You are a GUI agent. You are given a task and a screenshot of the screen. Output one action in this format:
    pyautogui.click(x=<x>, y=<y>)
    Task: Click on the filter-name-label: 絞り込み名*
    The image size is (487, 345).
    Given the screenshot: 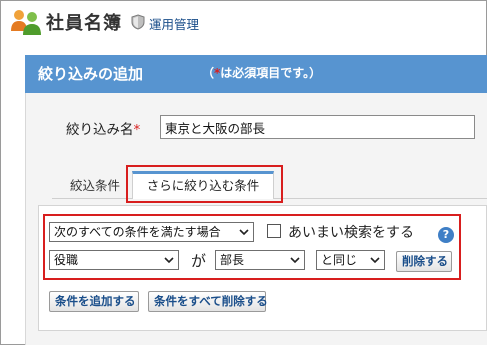 What is the action you would take?
    pyautogui.click(x=103, y=128)
    